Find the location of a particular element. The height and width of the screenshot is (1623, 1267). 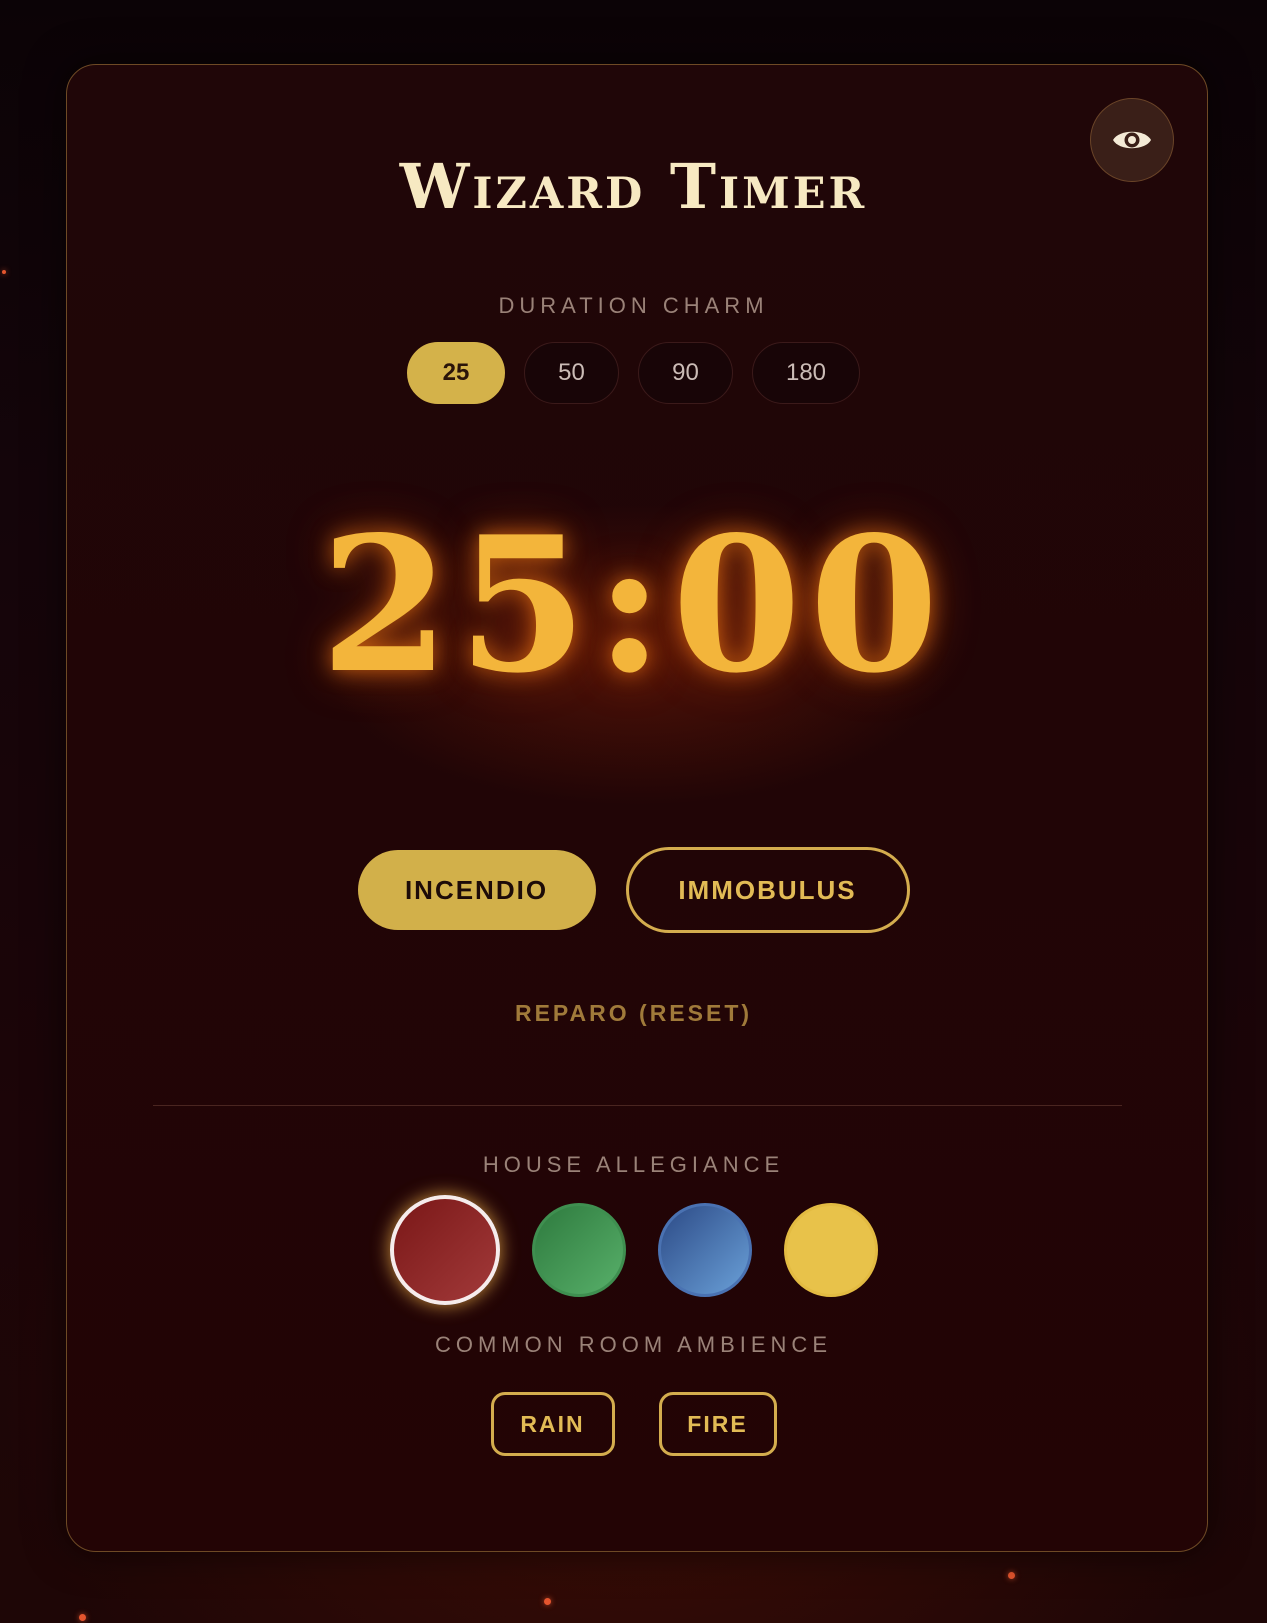

house-option-yellow is located at coordinates (830, 1250).